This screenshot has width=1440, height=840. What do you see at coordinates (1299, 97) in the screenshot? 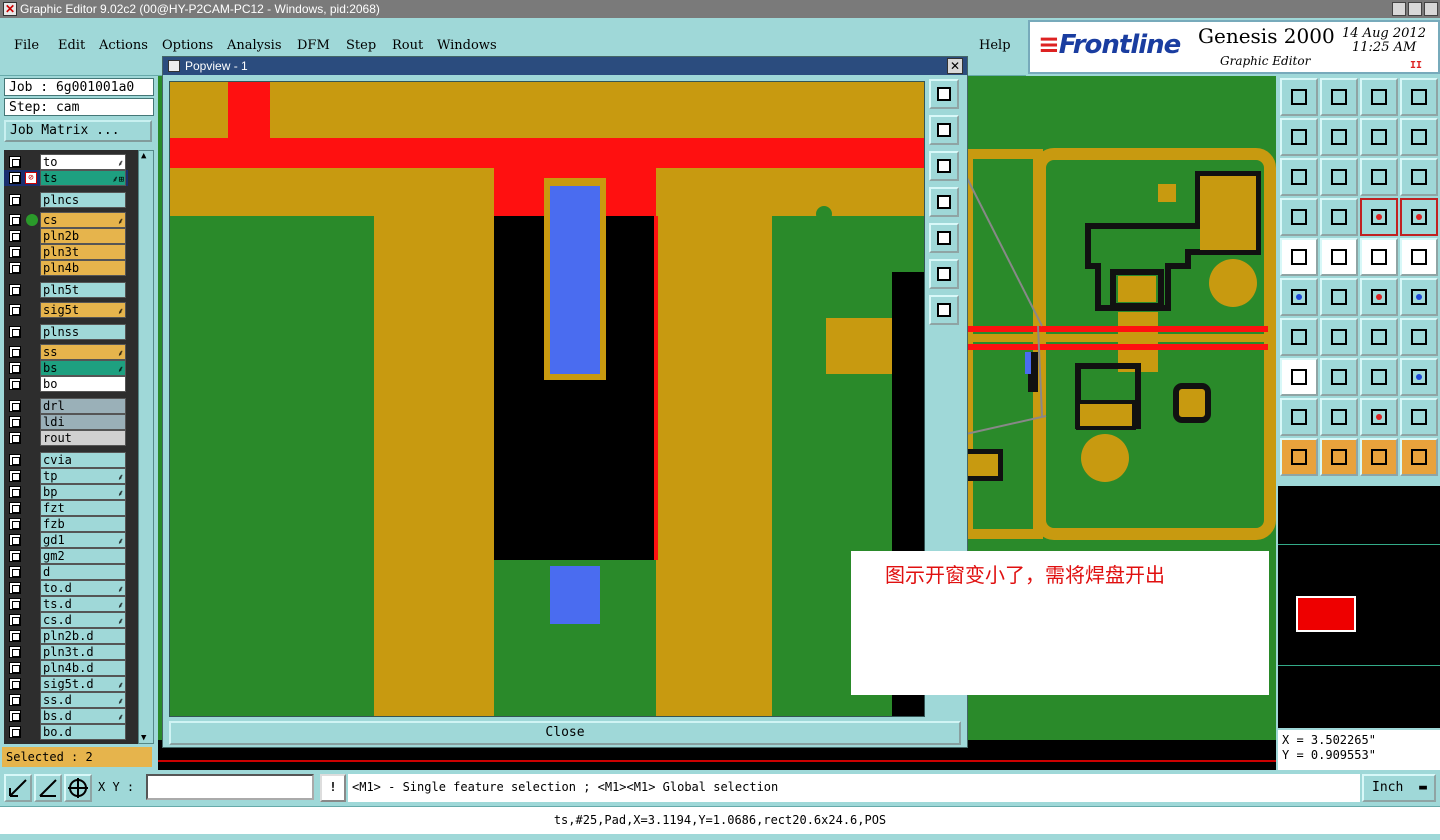
I see `zoom-home-tool-button` at bounding box center [1299, 97].